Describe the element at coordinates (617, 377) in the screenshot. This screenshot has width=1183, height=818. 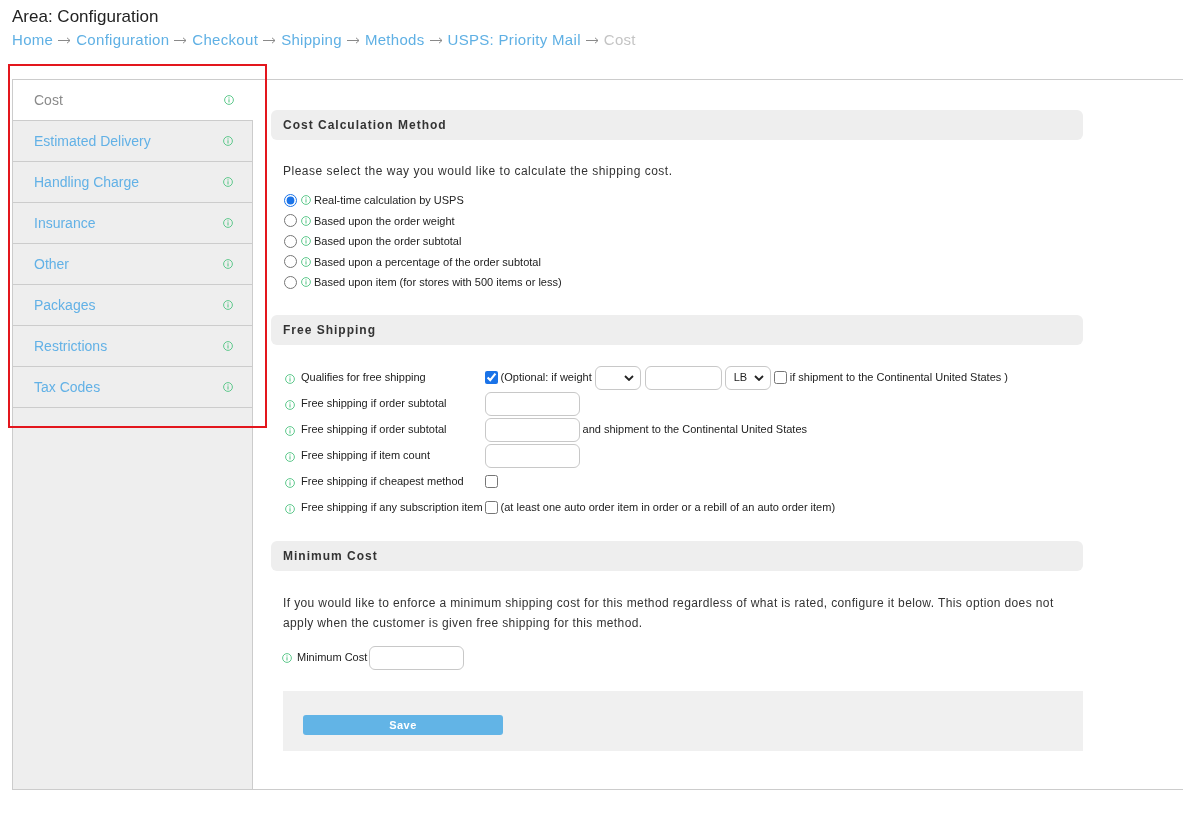
I see `select-field` at that location.